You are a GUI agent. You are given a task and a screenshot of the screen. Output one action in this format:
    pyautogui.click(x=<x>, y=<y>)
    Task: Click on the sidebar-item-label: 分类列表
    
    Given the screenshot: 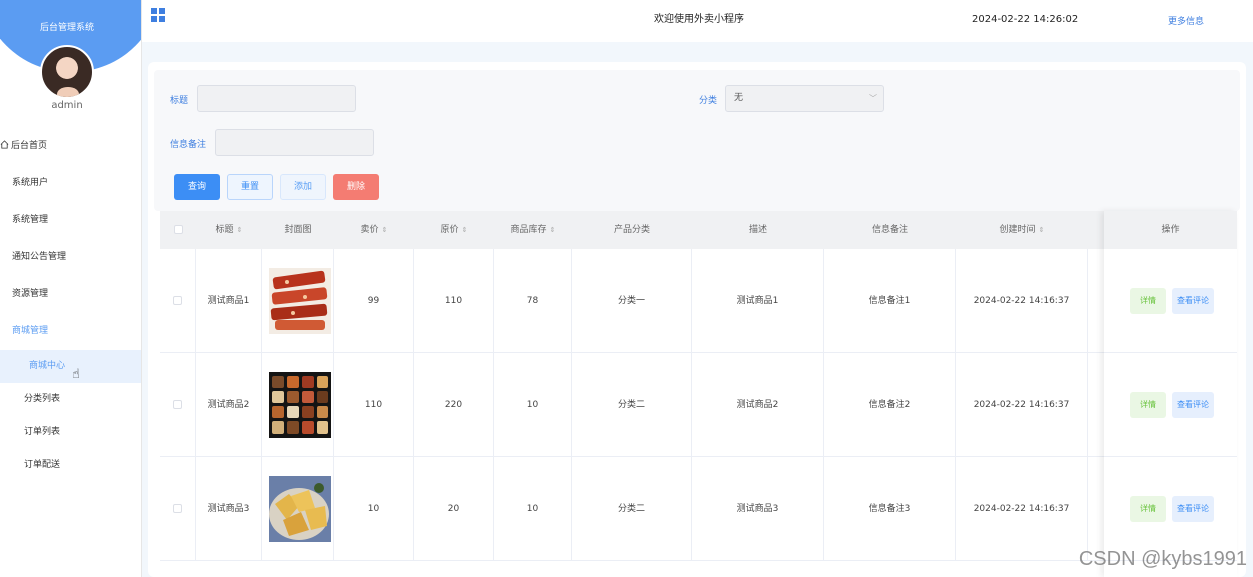 What is the action you would take?
    pyautogui.click(x=42, y=399)
    